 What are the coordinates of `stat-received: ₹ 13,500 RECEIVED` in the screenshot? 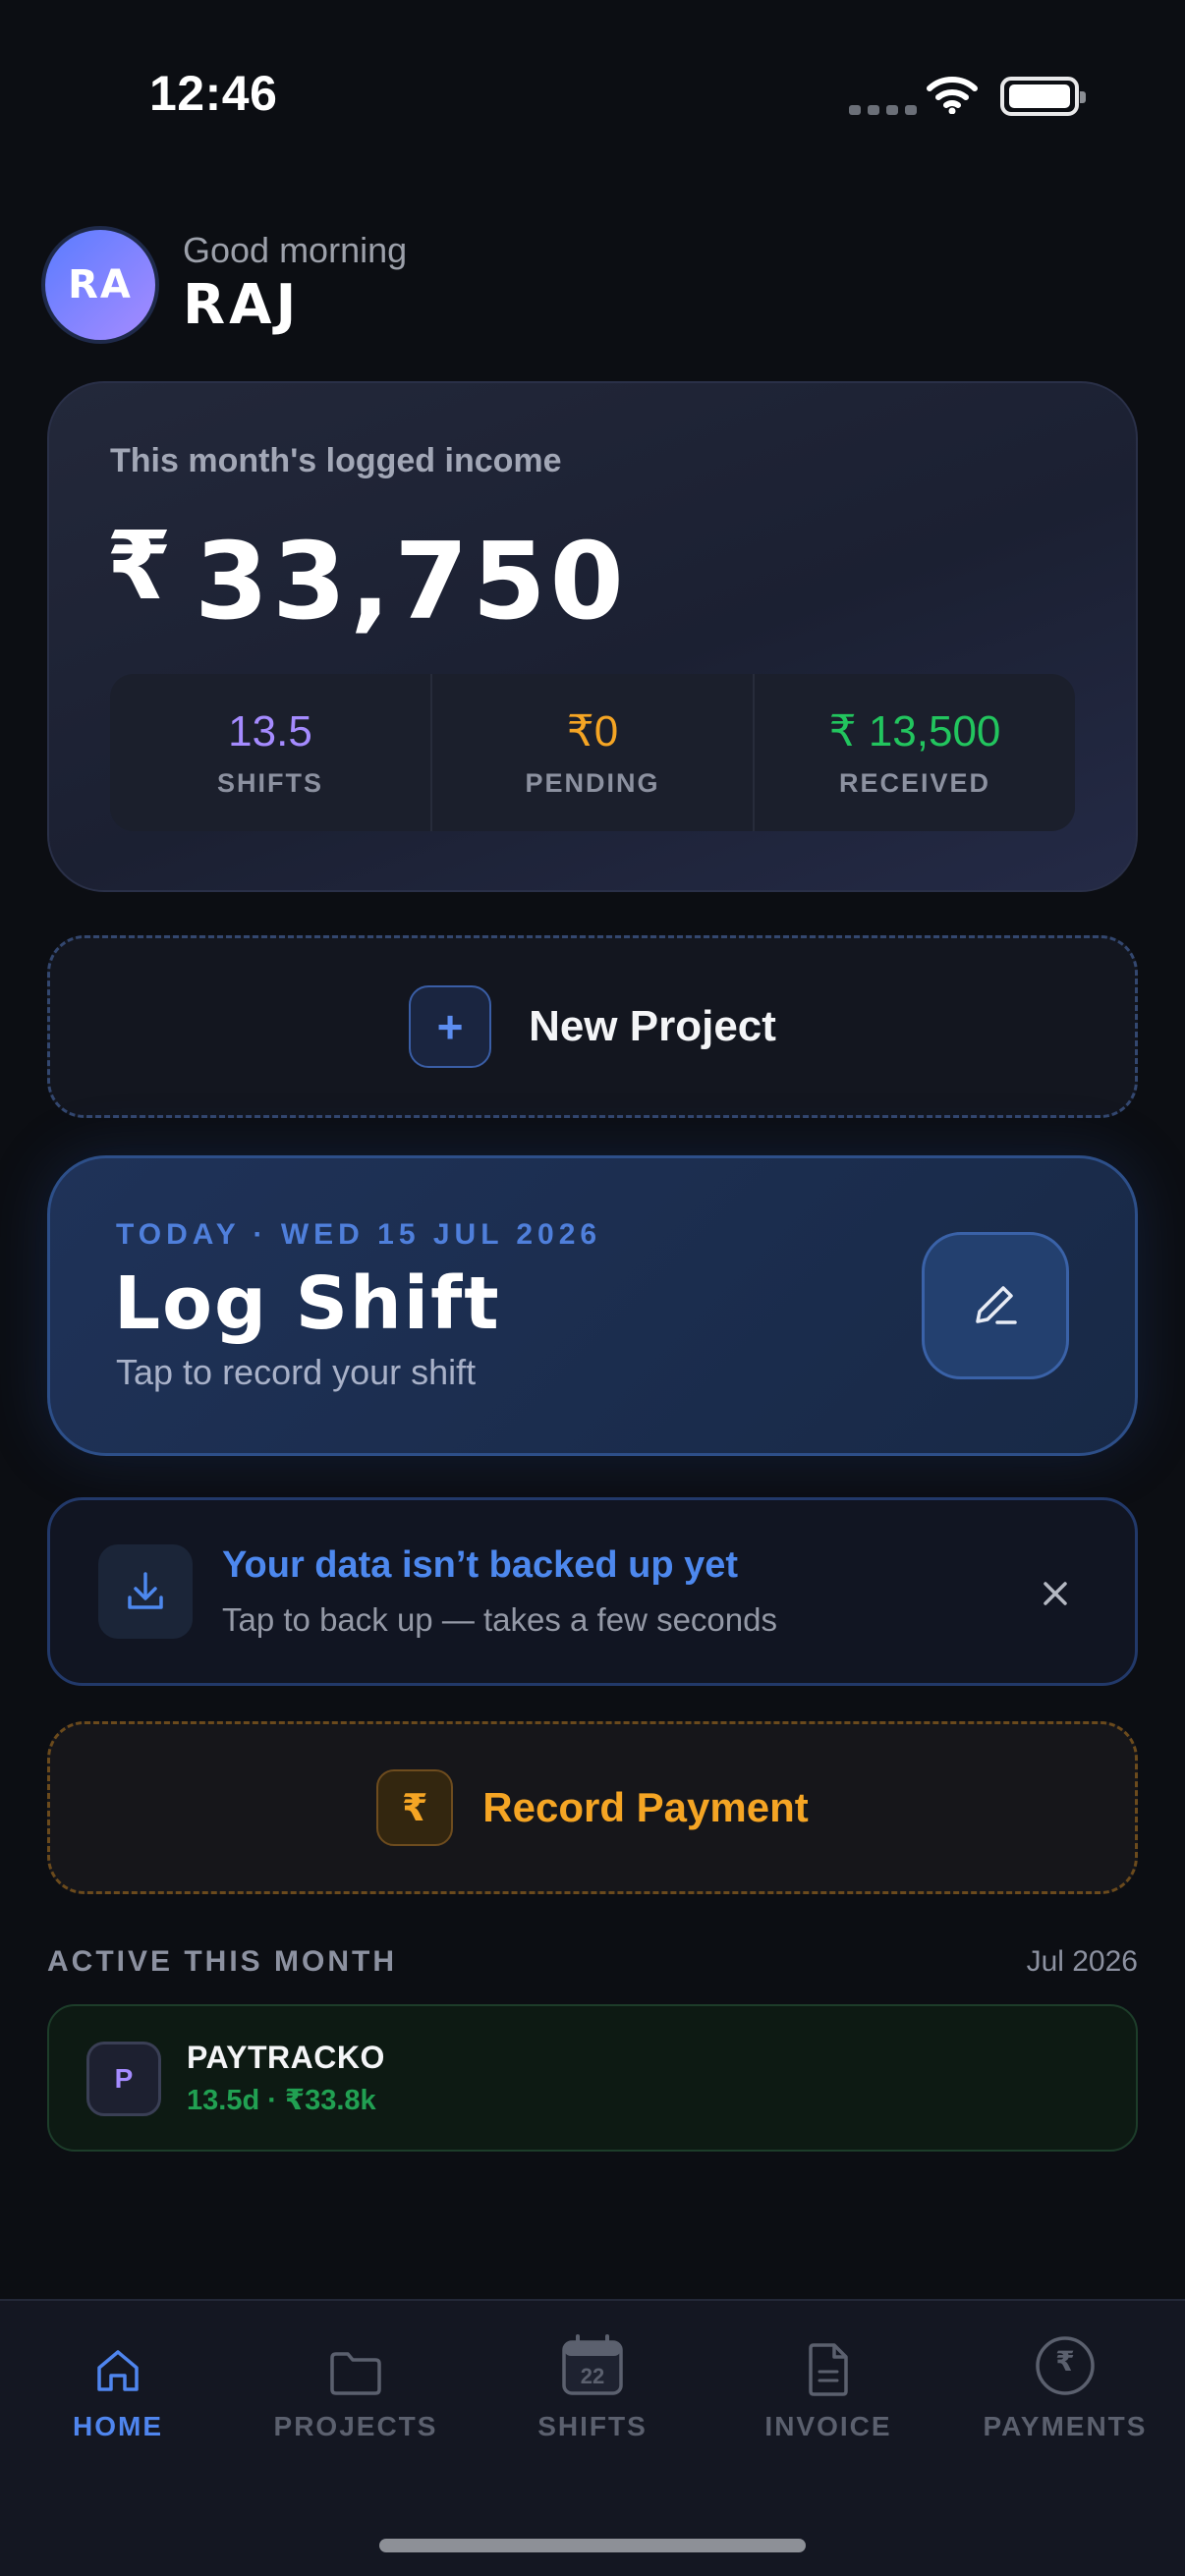 It's located at (915, 752).